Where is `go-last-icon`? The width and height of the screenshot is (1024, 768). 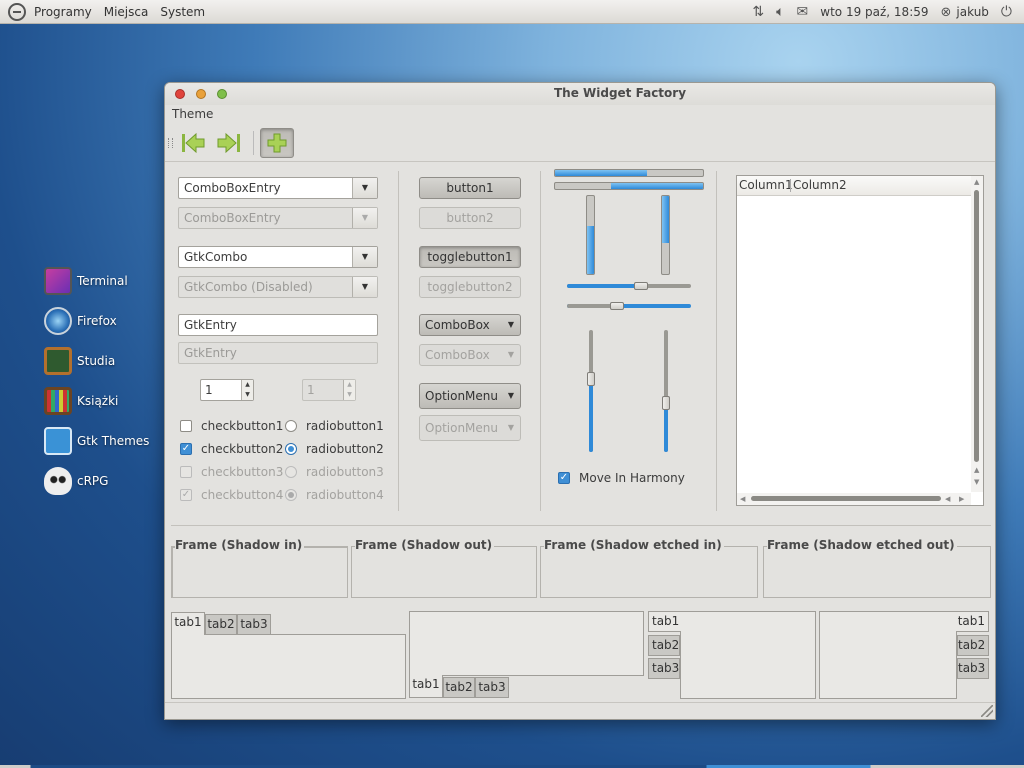
go-last-icon is located at coordinates (228, 143).